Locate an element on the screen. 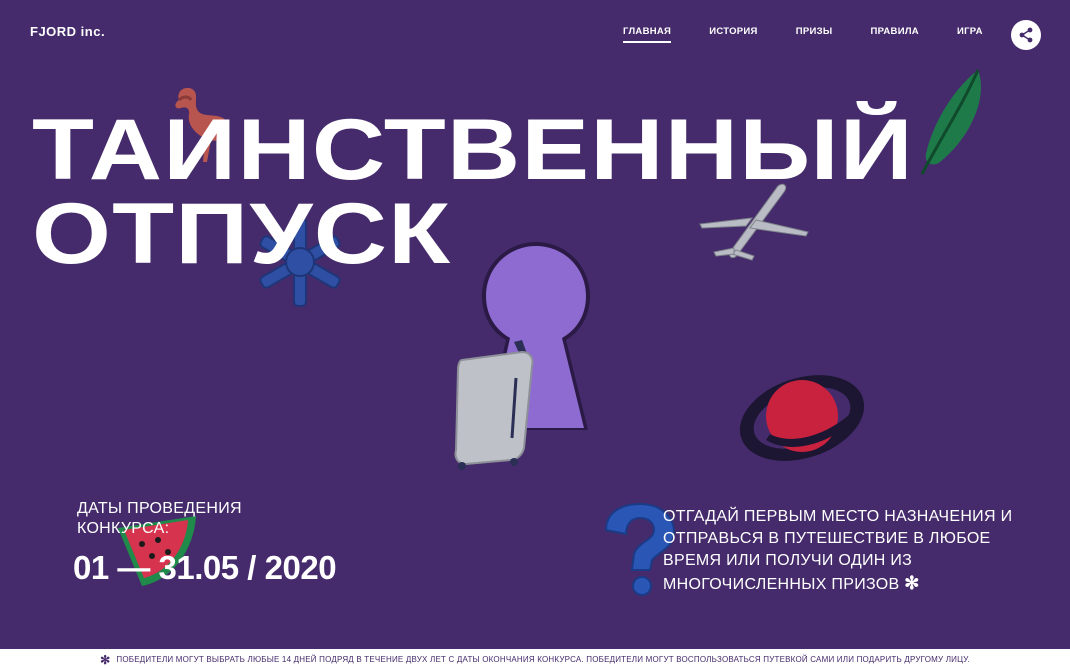 The width and height of the screenshot is (1070, 670). dates-value: 01 — 31.05 / 2020 is located at coordinates (205, 567).